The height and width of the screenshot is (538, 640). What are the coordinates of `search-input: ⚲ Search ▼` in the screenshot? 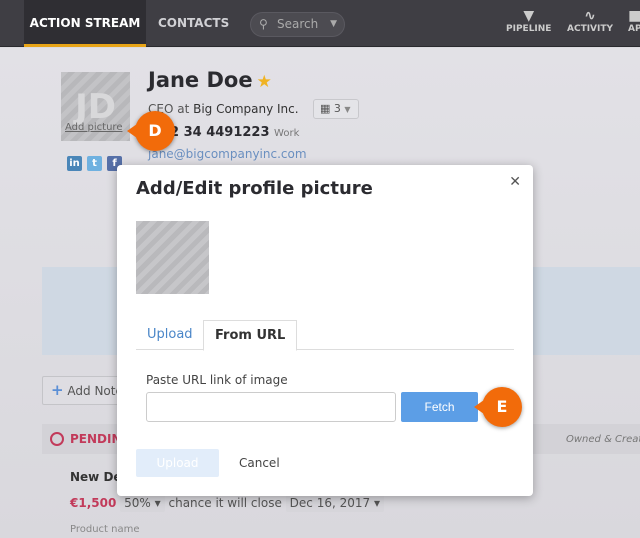 It's located at (297, 24).